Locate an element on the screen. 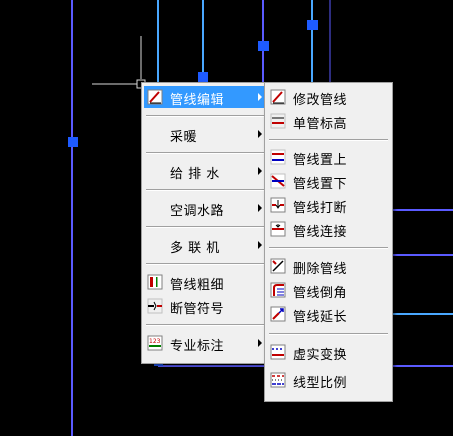 The height and width of the screenshot is (436, 453). submenu-item-pipe-fillet: 管线倒角 is located at coordinates (328, 290).